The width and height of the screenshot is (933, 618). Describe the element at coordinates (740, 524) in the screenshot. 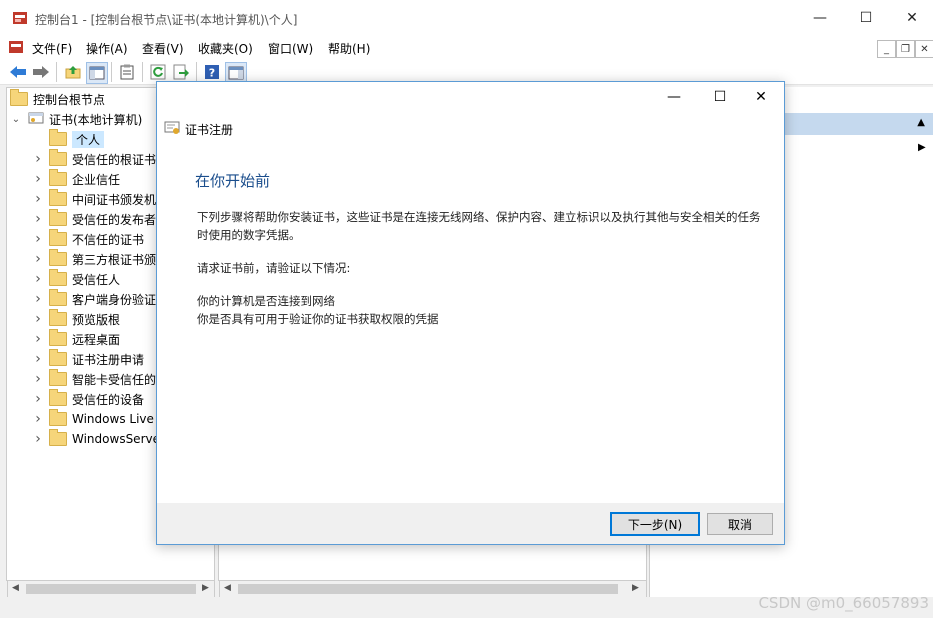

I see `cancel-button: 取消` at that location.